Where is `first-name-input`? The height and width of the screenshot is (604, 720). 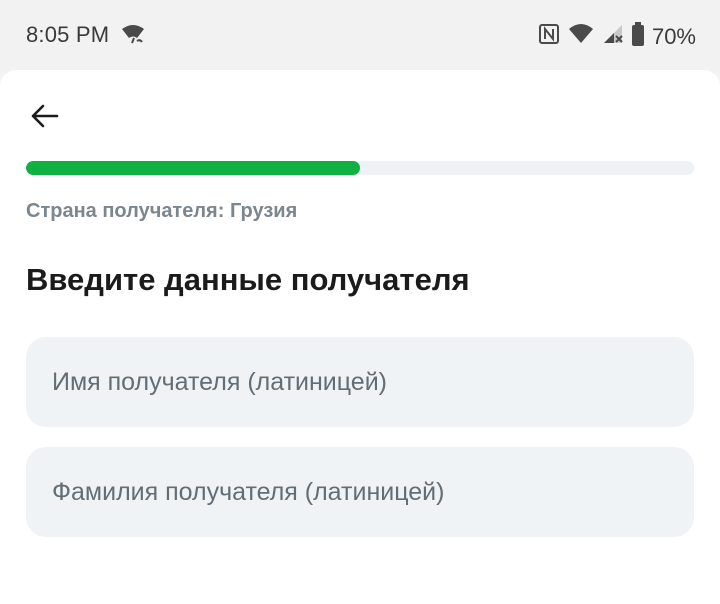
first-name-input is located at coordinates (360, 382).